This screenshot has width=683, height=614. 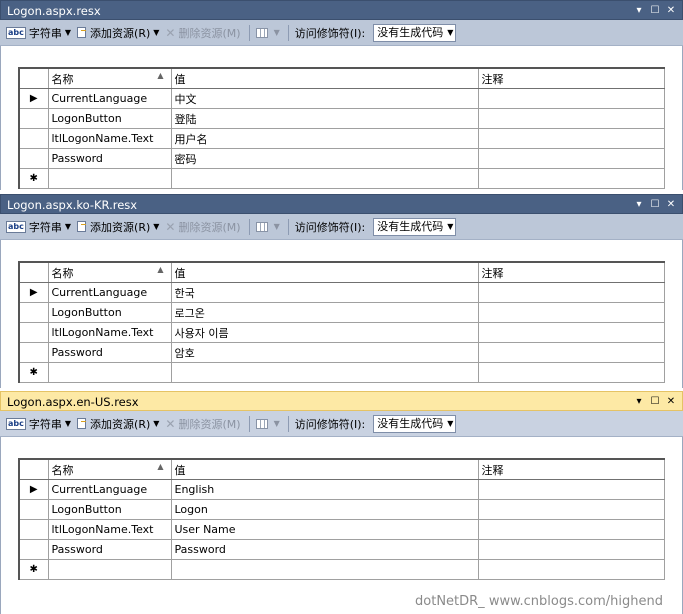 What do you see at coordinates (324, 158) in the screenshot?
I see `cell-value: 密码` at bounding box center [324, 158].